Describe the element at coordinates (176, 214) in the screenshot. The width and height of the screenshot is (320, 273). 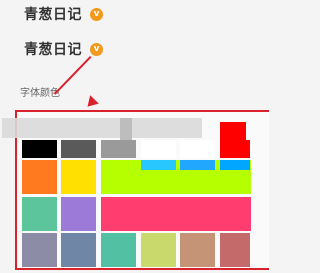
I see `color-swatch-wide` at that location.